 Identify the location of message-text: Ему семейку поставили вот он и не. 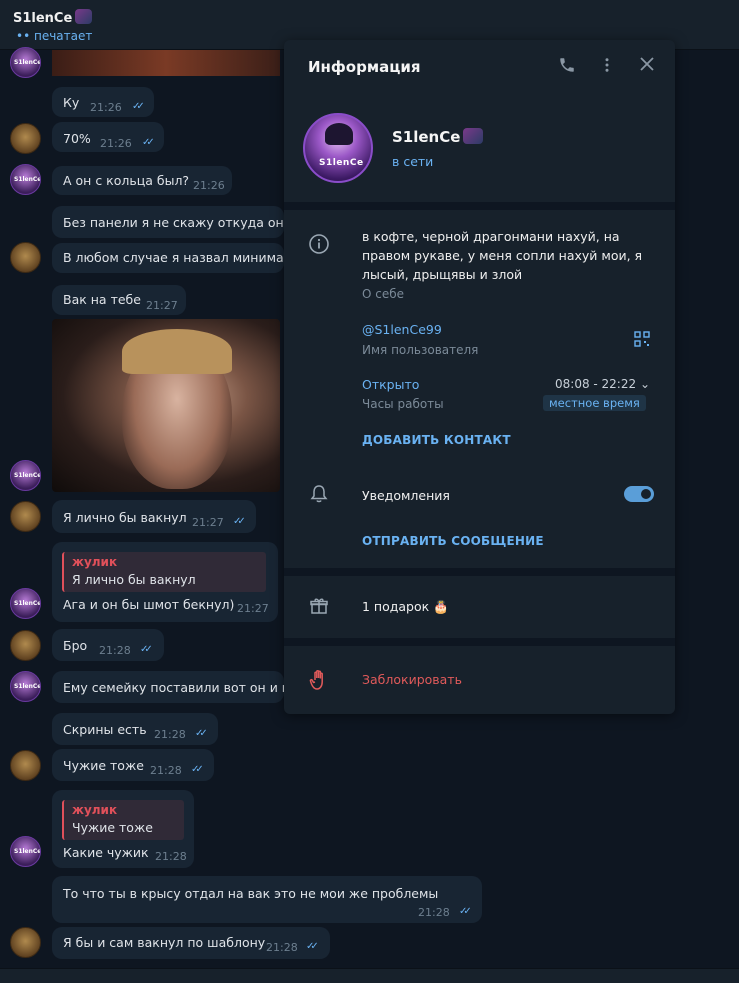
(173, 687).